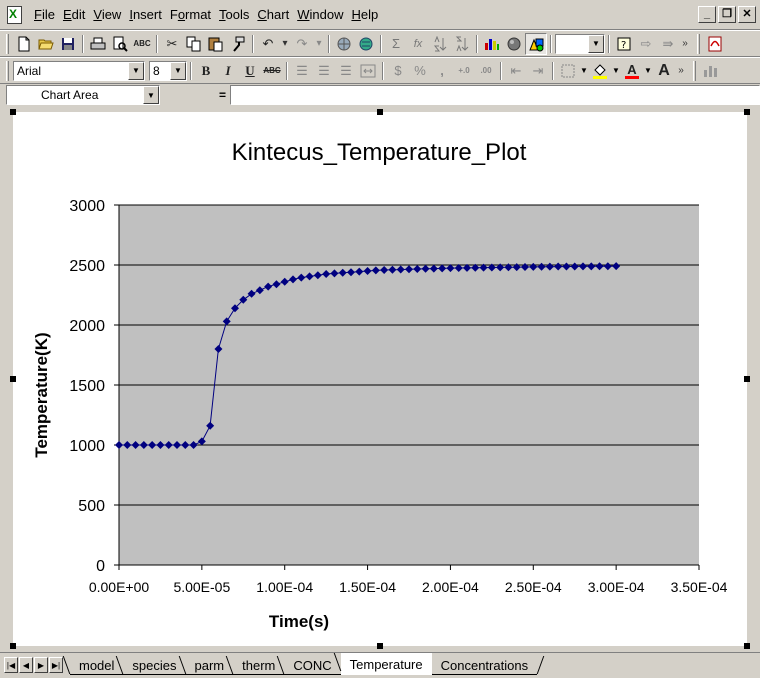 The height and width of the screenshot is (678, 760). What do you see at coordinates (648, 70) in the screenshot?
I see `font-color-dropdown-icon: ▼` at bounding box center [648, 70].